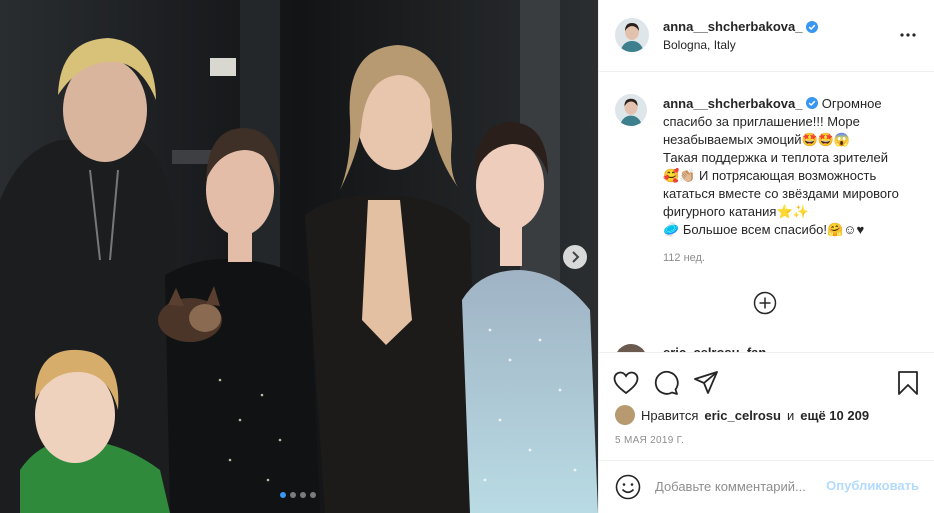 The height and width of the screenshot is (513, 934). I want to click on post-username: anna__shcherbakova_, so click(741, 26).